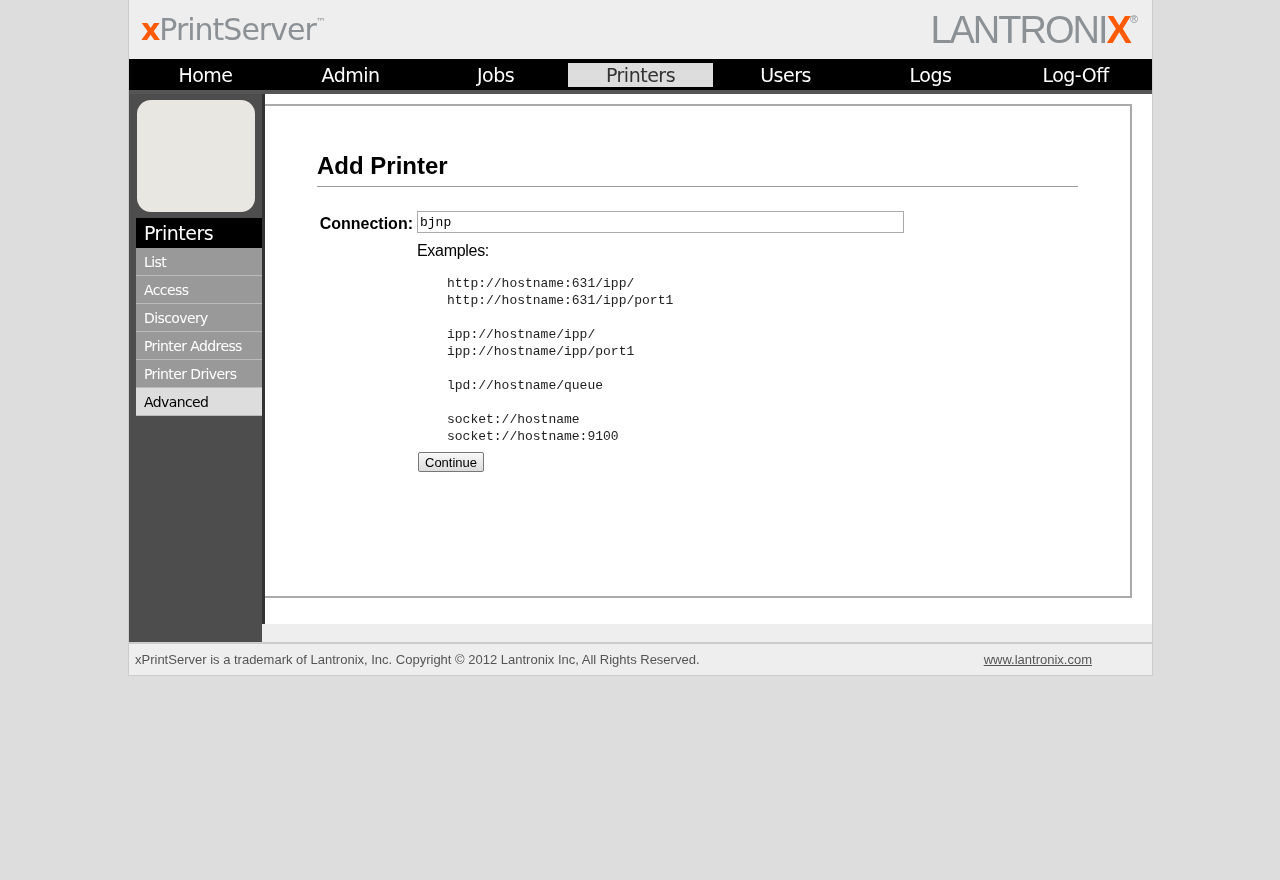 Image resolution: width=1280 pixels, height=880 pixels. What do you see at coordinates (640, 74) in the screenshot?
I see `nav-tab: Printers` at bounding box center [640, 74].